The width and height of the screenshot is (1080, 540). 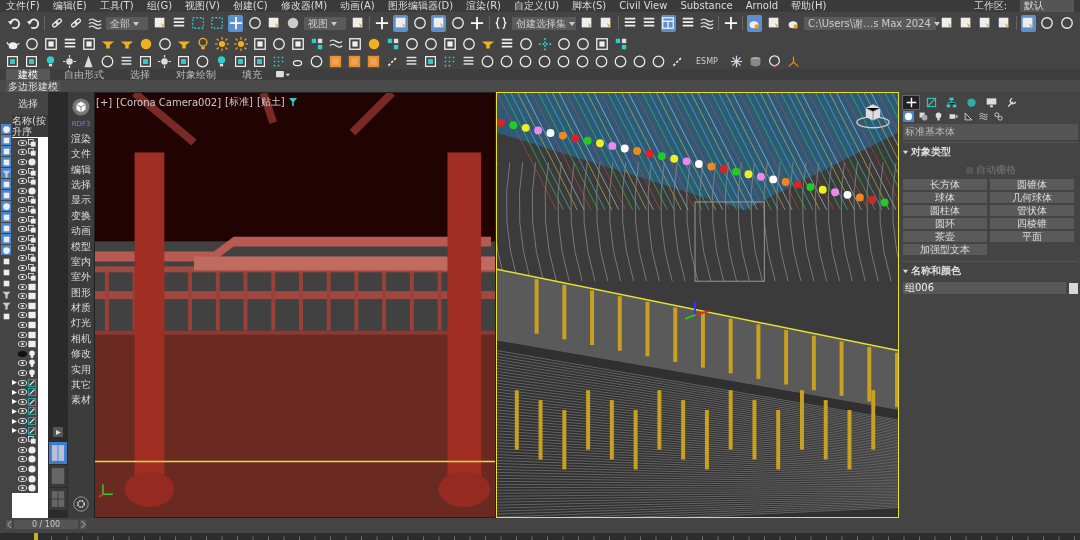 What do you see at coordinates (945, 184) in the screenshot?
I see `primitive-button: 长方体` at bounding box center [945, 184].